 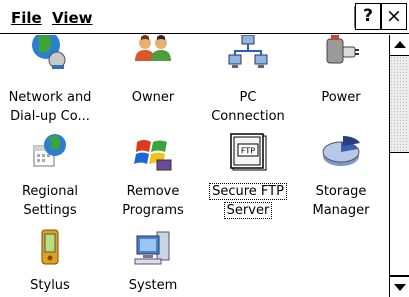 What do you see at coordinates (153, 97) in the screenshot?
I see `item-label-line1: Owner` at bounding box center [153, 97].